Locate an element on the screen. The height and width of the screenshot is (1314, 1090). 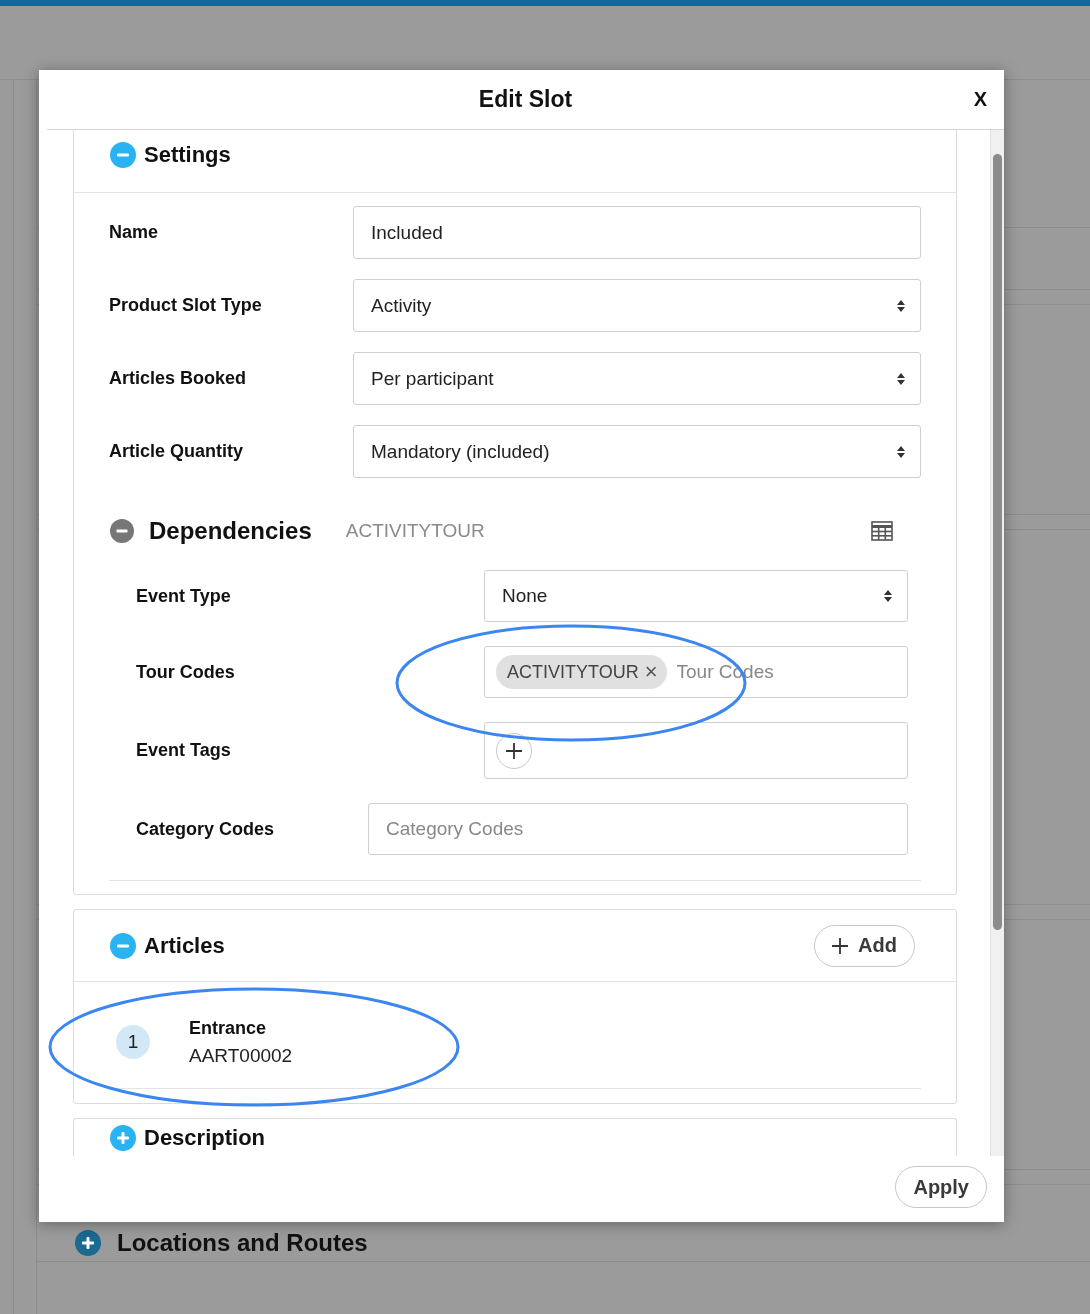
number-badge: 1 is located at coordinates (133, 1042).